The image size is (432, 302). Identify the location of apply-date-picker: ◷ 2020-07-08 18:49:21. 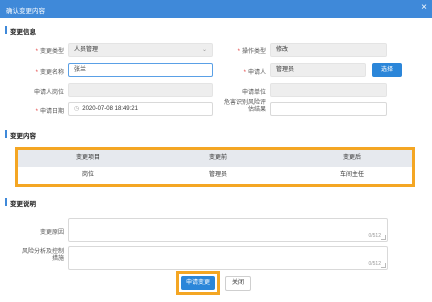
(140, 109).